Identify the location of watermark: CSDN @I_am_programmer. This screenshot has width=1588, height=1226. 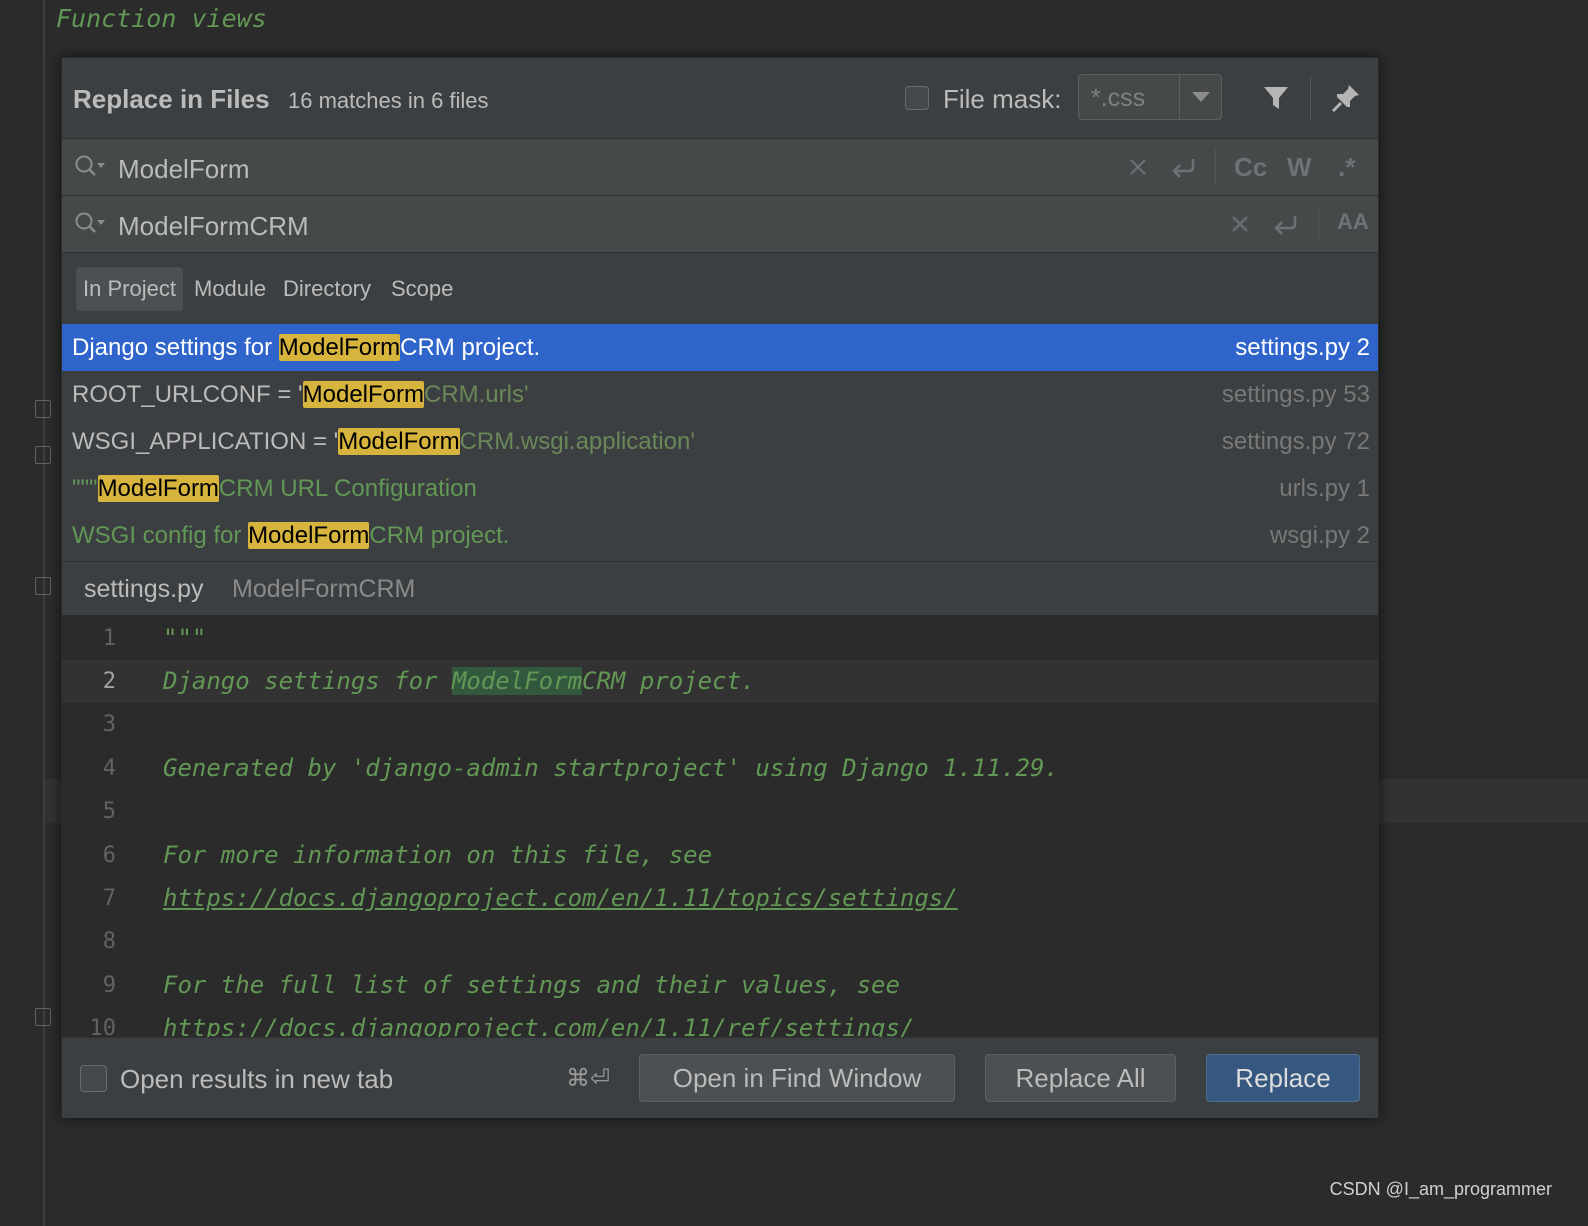
(1440, 1189).